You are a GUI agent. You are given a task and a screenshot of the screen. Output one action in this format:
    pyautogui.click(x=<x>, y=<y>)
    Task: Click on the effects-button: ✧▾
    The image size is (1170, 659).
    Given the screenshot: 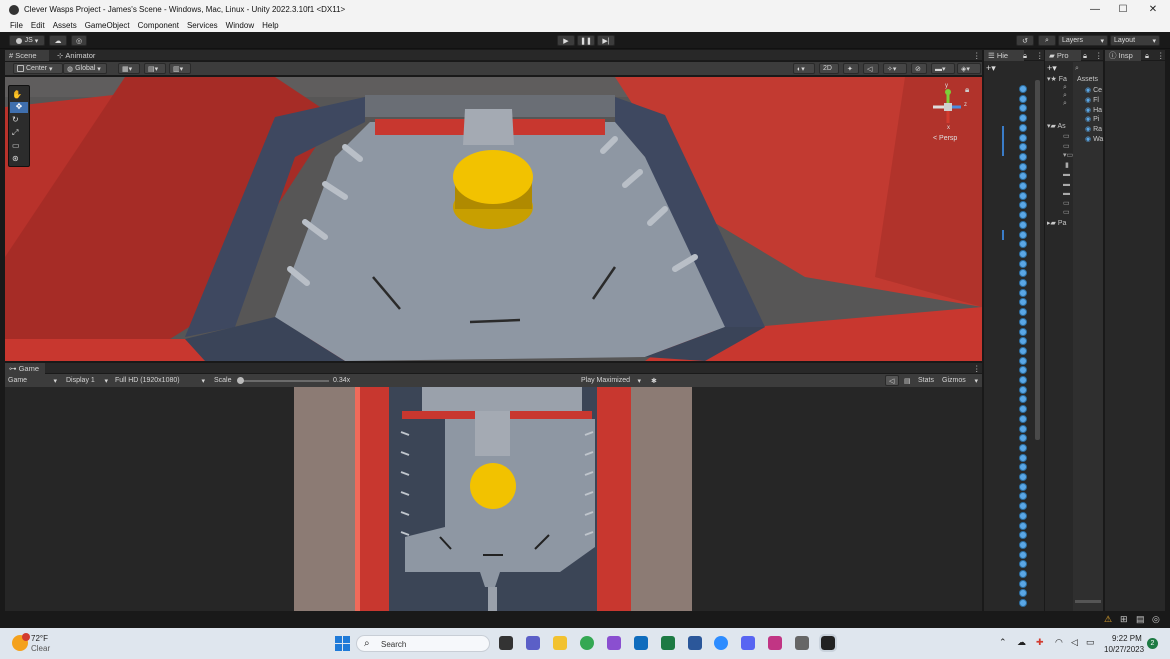 What is the action you would take?
    pyautogui.click(x=895, y=68)
    